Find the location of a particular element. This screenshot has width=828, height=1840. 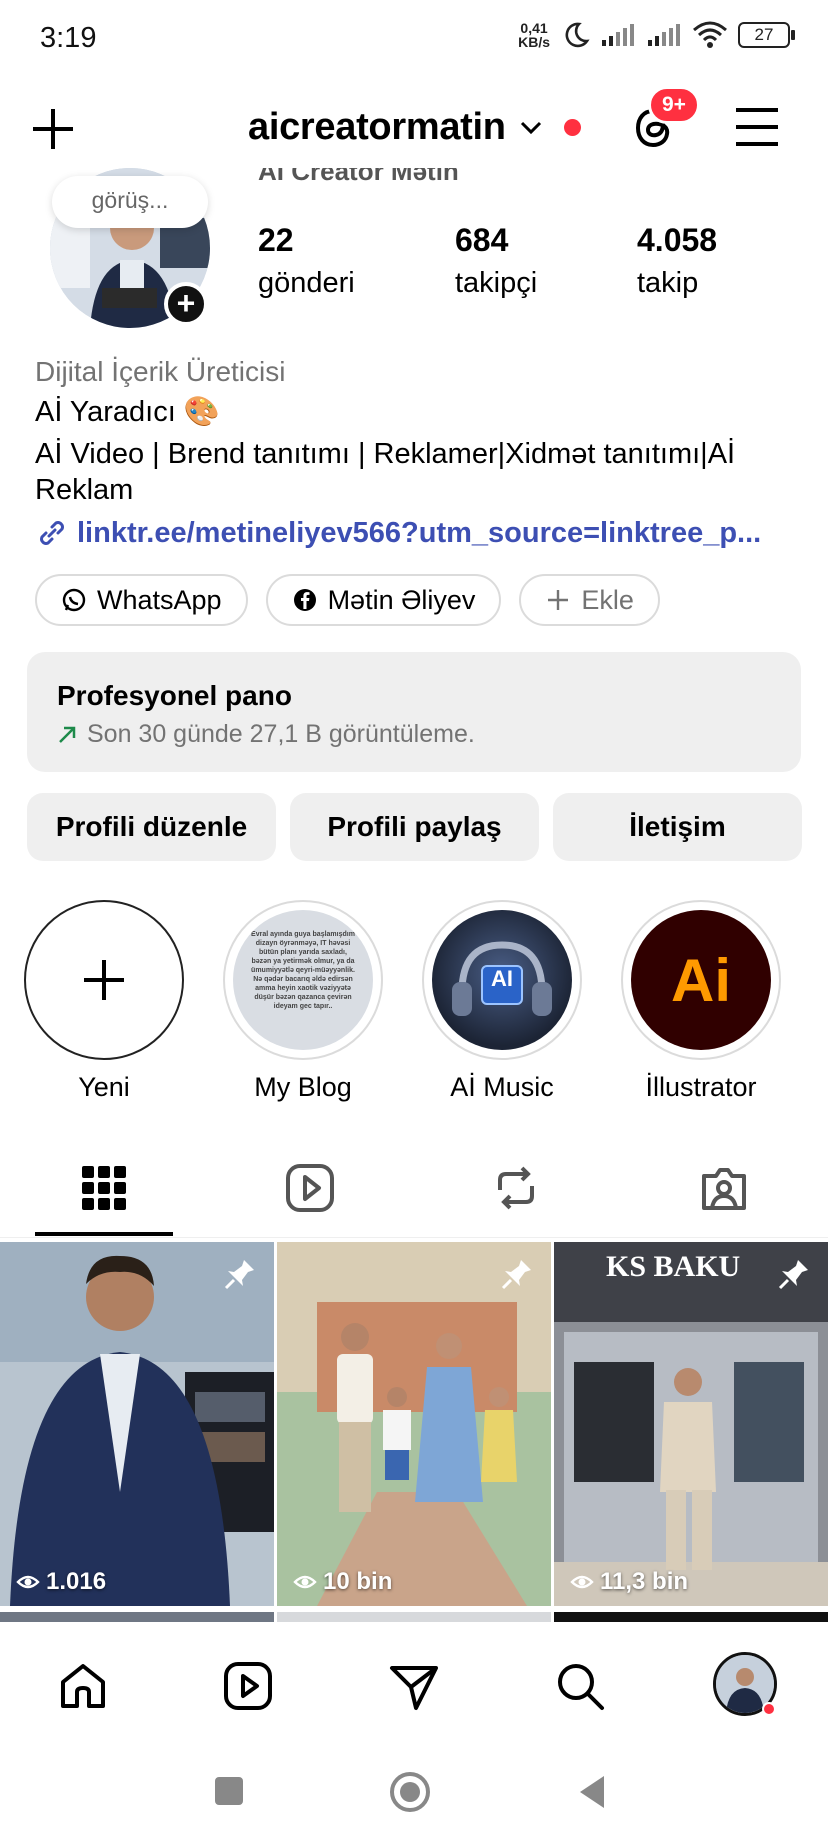

music-cover-text: AI is located at coordinates (502, 978).